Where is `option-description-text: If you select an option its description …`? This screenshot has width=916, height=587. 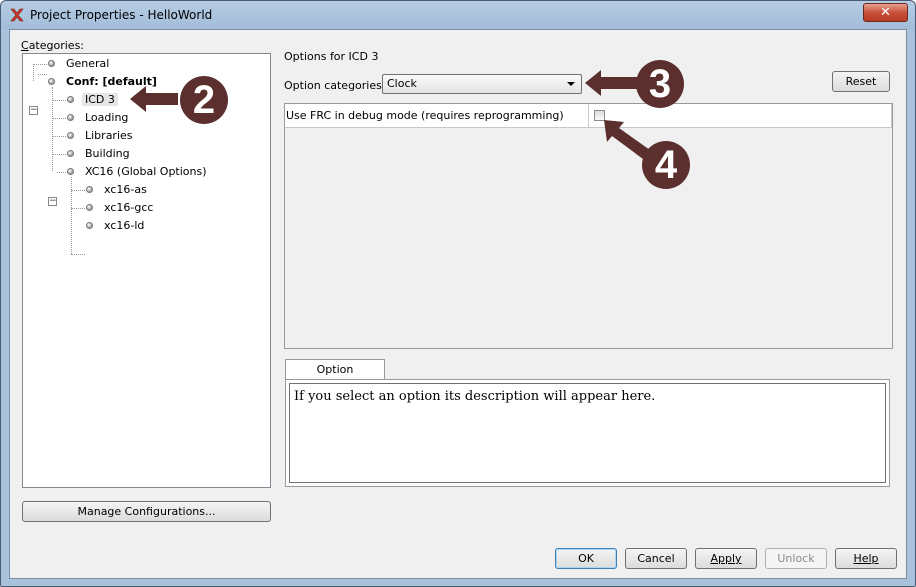 option-description-text: If you select an option its description … is located at coordinates (587, 433).